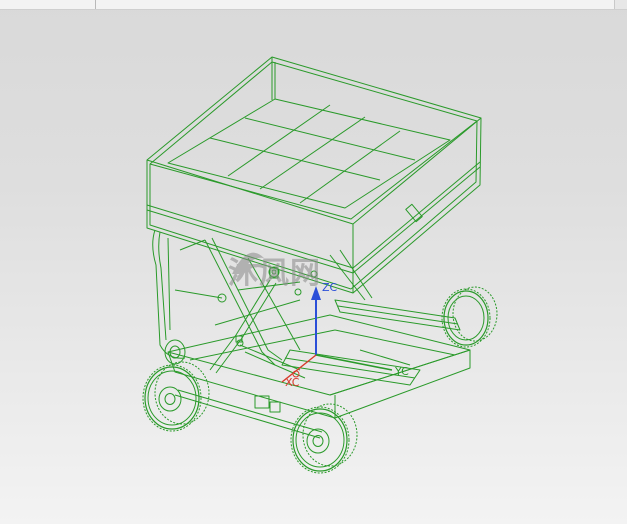 Image resolution: width=627 pixels, height=524 pixels. I want to click on watermark: 沐风网, so click(318, 270).